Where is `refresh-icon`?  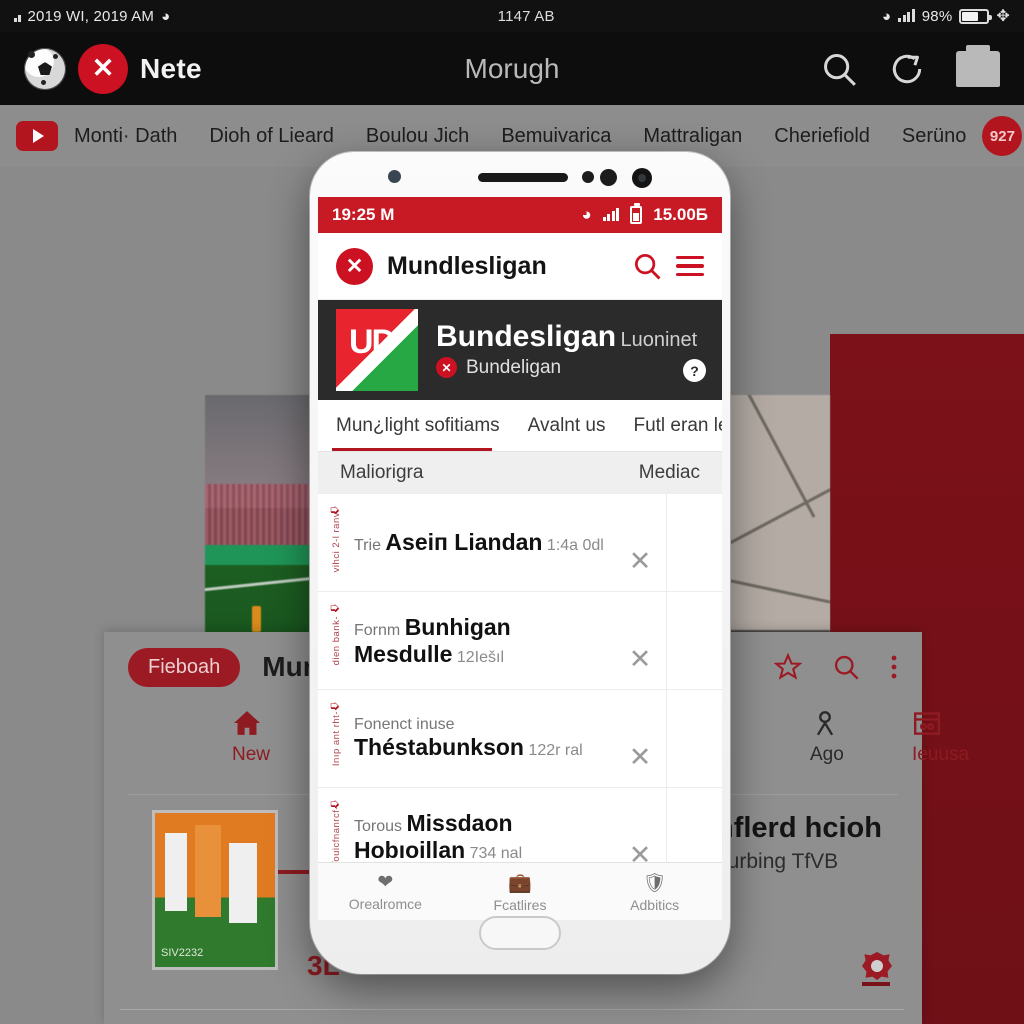
refresh-icon is located at coordinates (907, 69).